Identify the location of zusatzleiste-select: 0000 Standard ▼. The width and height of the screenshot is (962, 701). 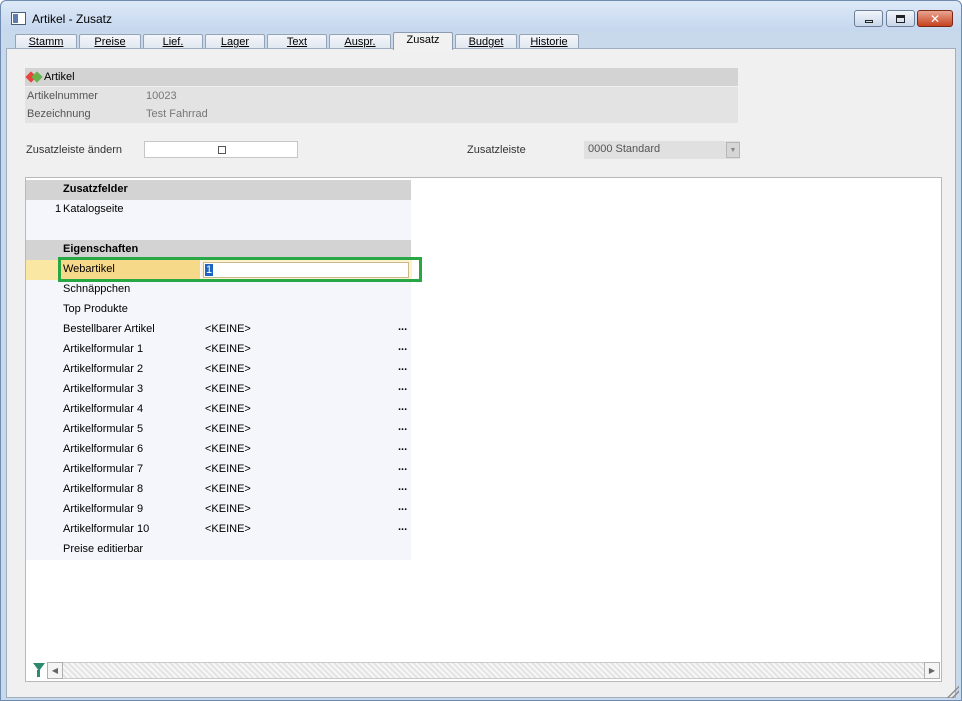
(662, 150).